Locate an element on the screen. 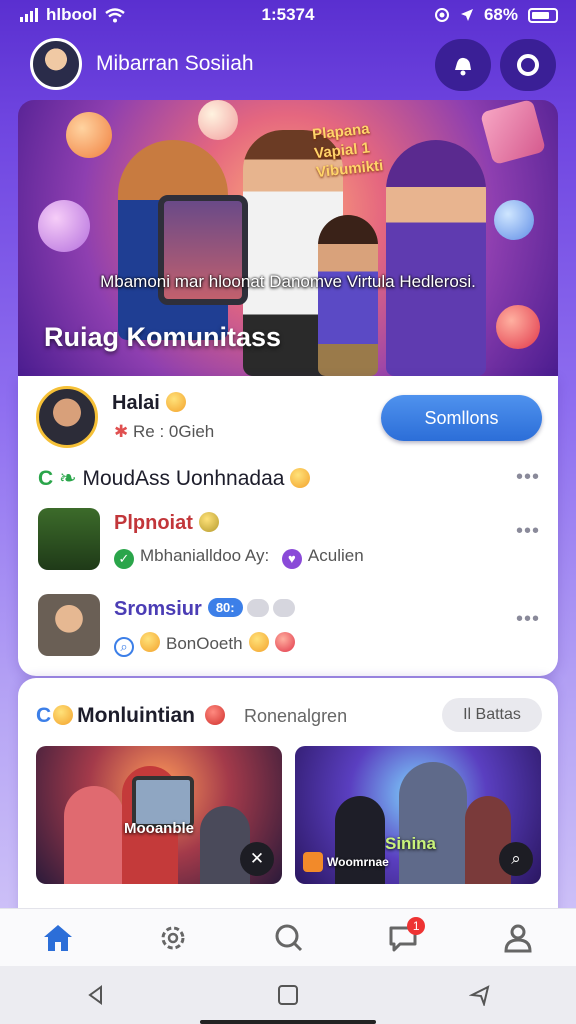 The image size is (576, 1024). filter-button: Il Battas is located at coordinates (492, 715).